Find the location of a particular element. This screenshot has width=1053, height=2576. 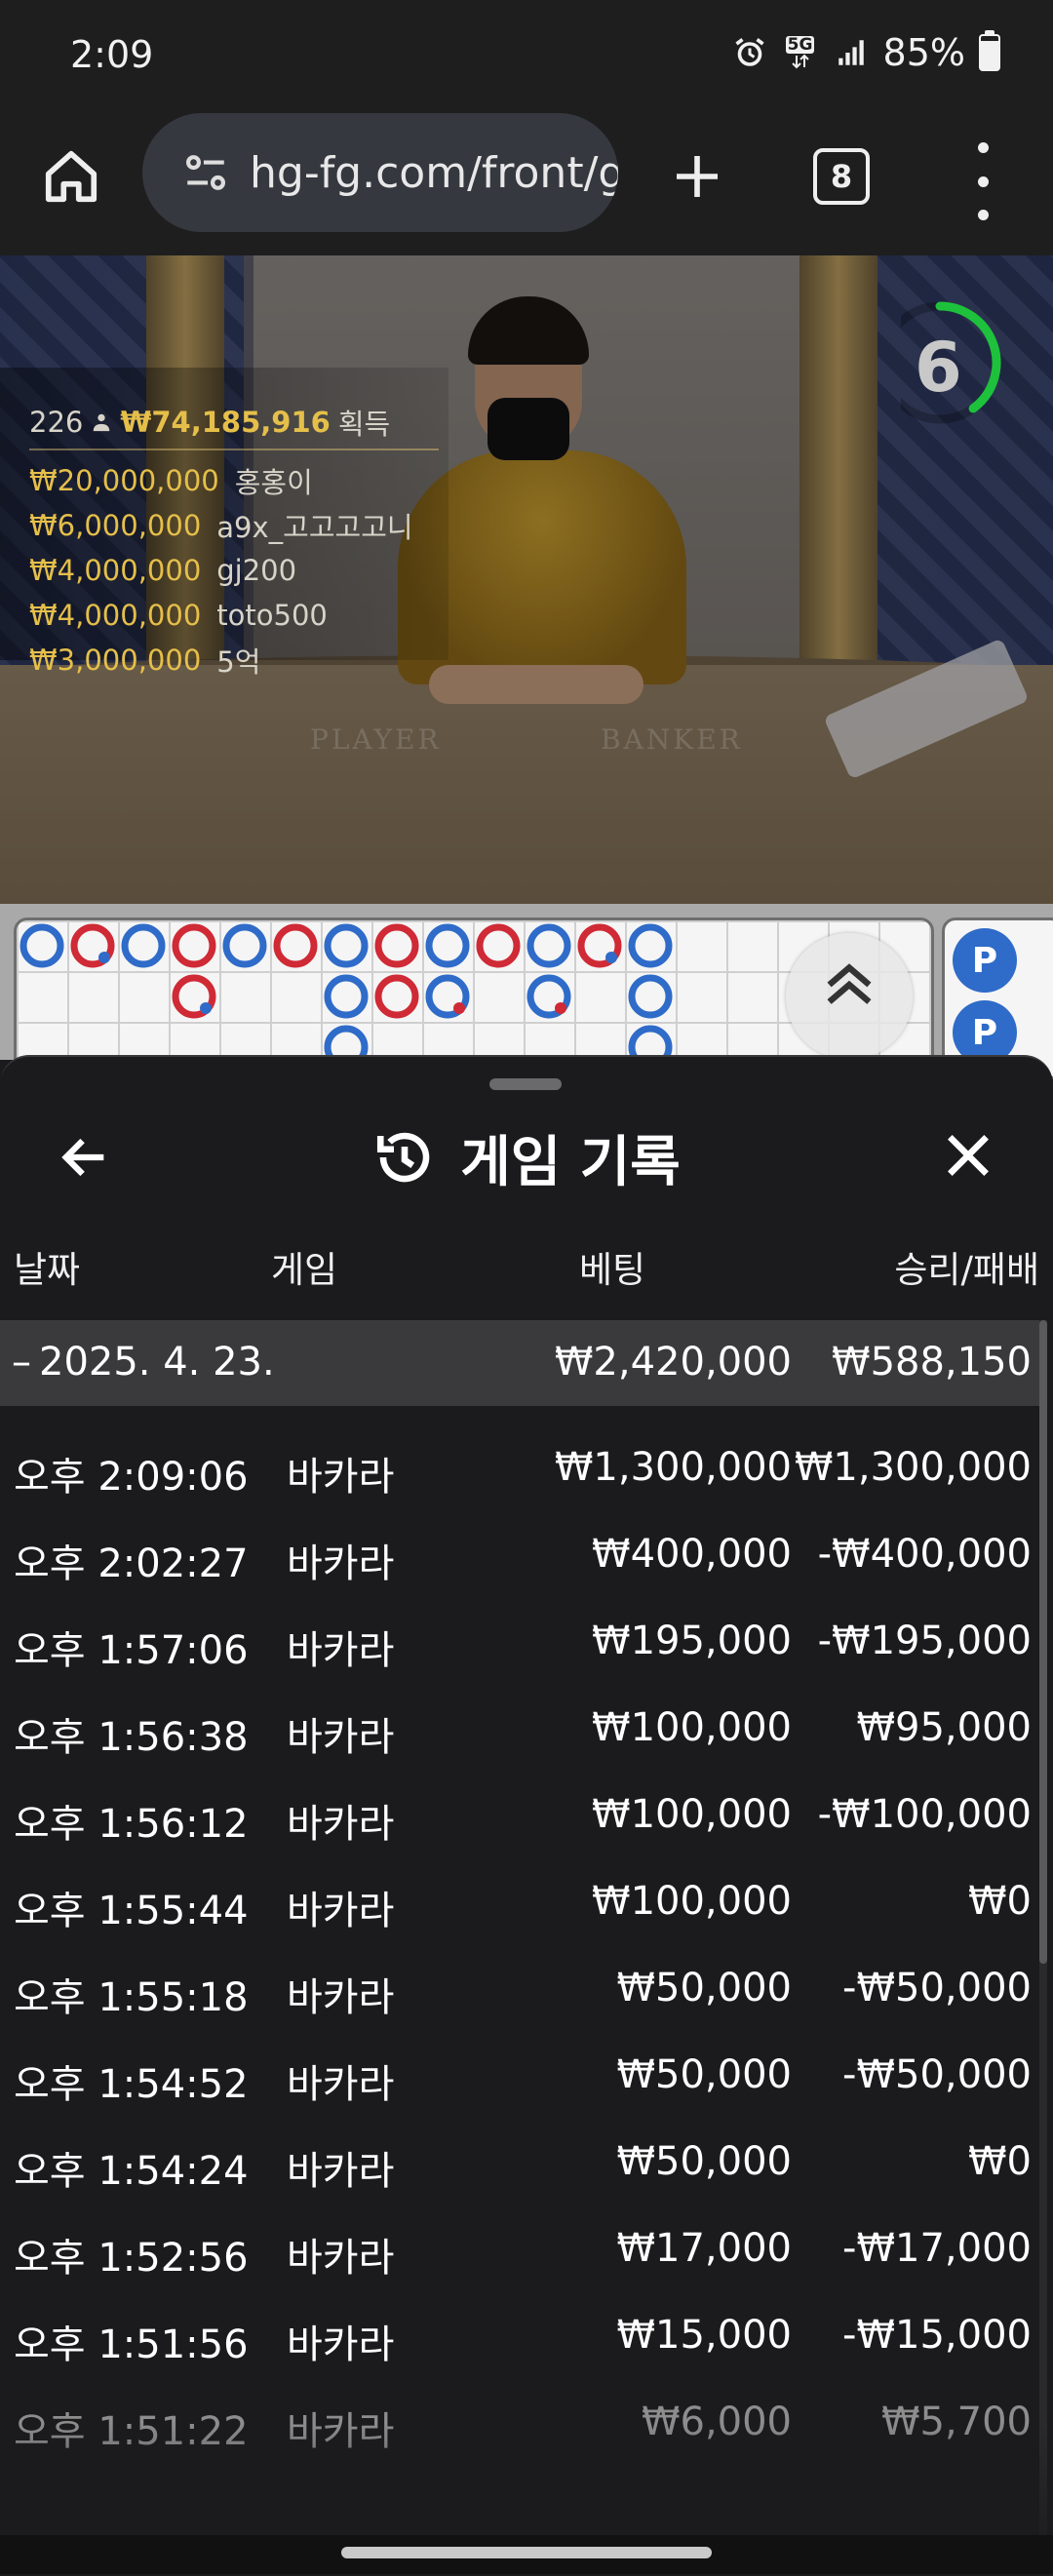

row-win-loss: ₩95,000 is located at coordinates (944, 1727).